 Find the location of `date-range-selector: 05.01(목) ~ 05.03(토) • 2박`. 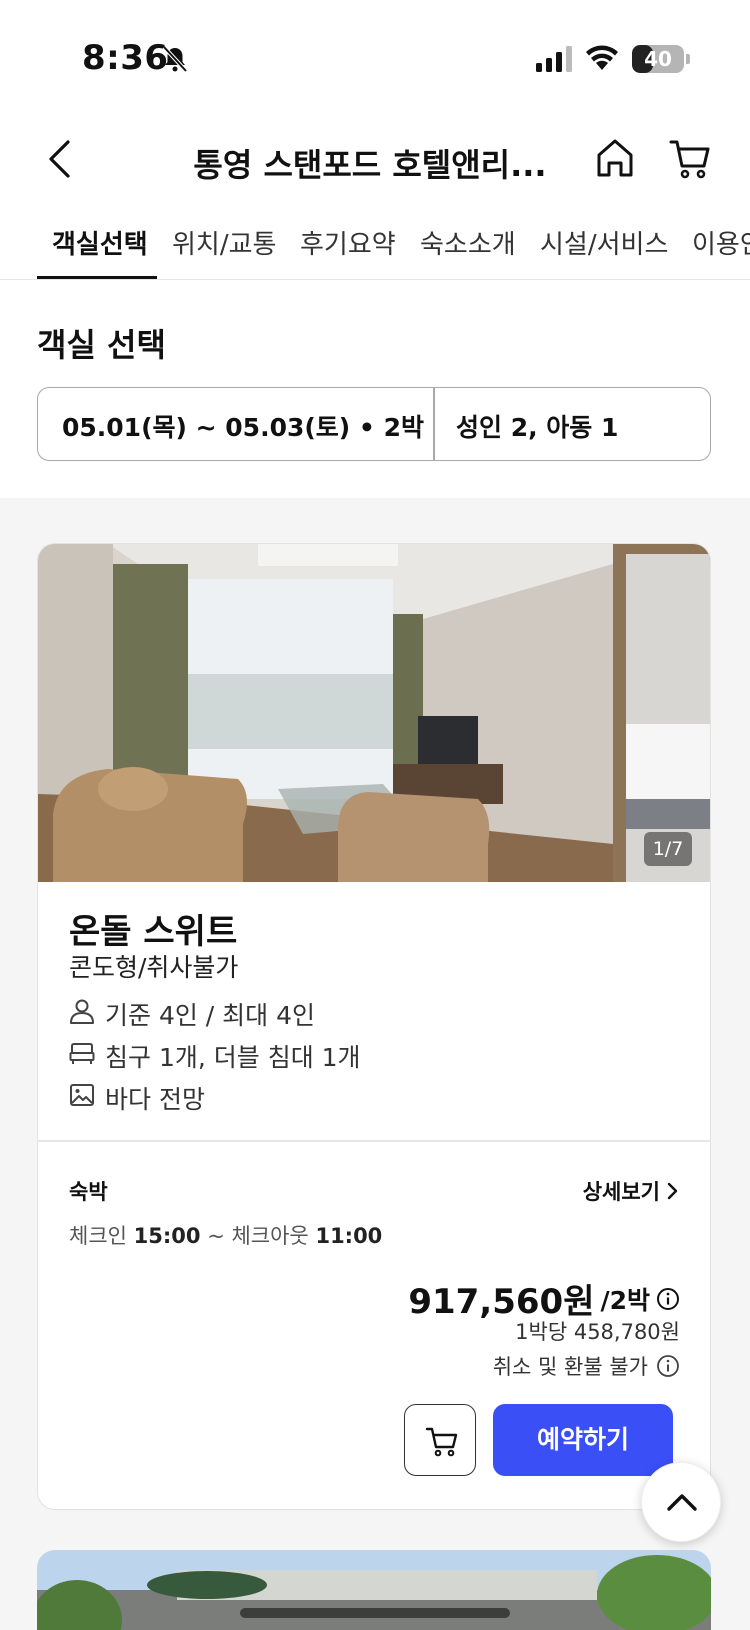

date-range-selector: 05.01(목) ~ 05.03(토) • 2박 is located at coordinates (243, 426).